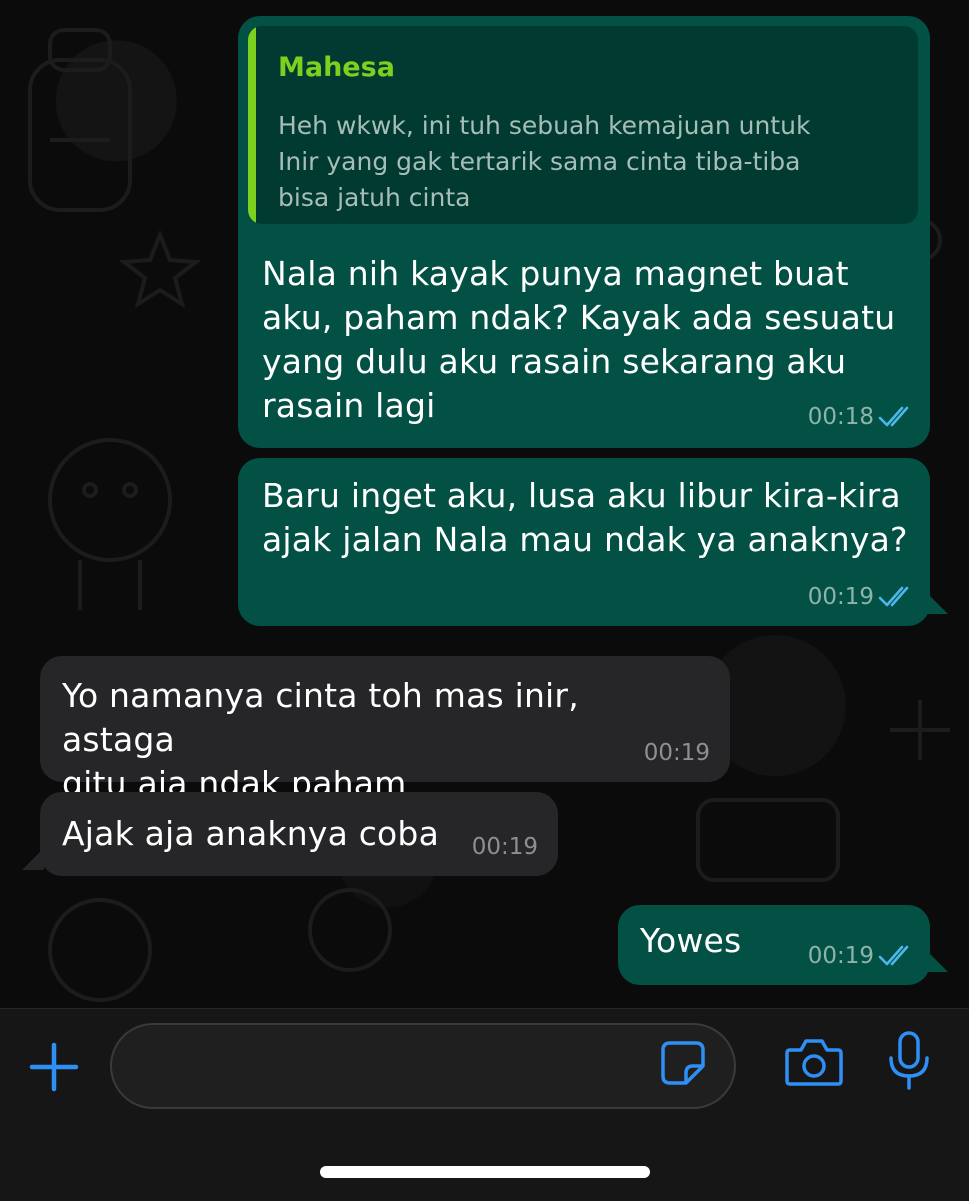  I want to click on message-text: Yowes, so click(691, 940).